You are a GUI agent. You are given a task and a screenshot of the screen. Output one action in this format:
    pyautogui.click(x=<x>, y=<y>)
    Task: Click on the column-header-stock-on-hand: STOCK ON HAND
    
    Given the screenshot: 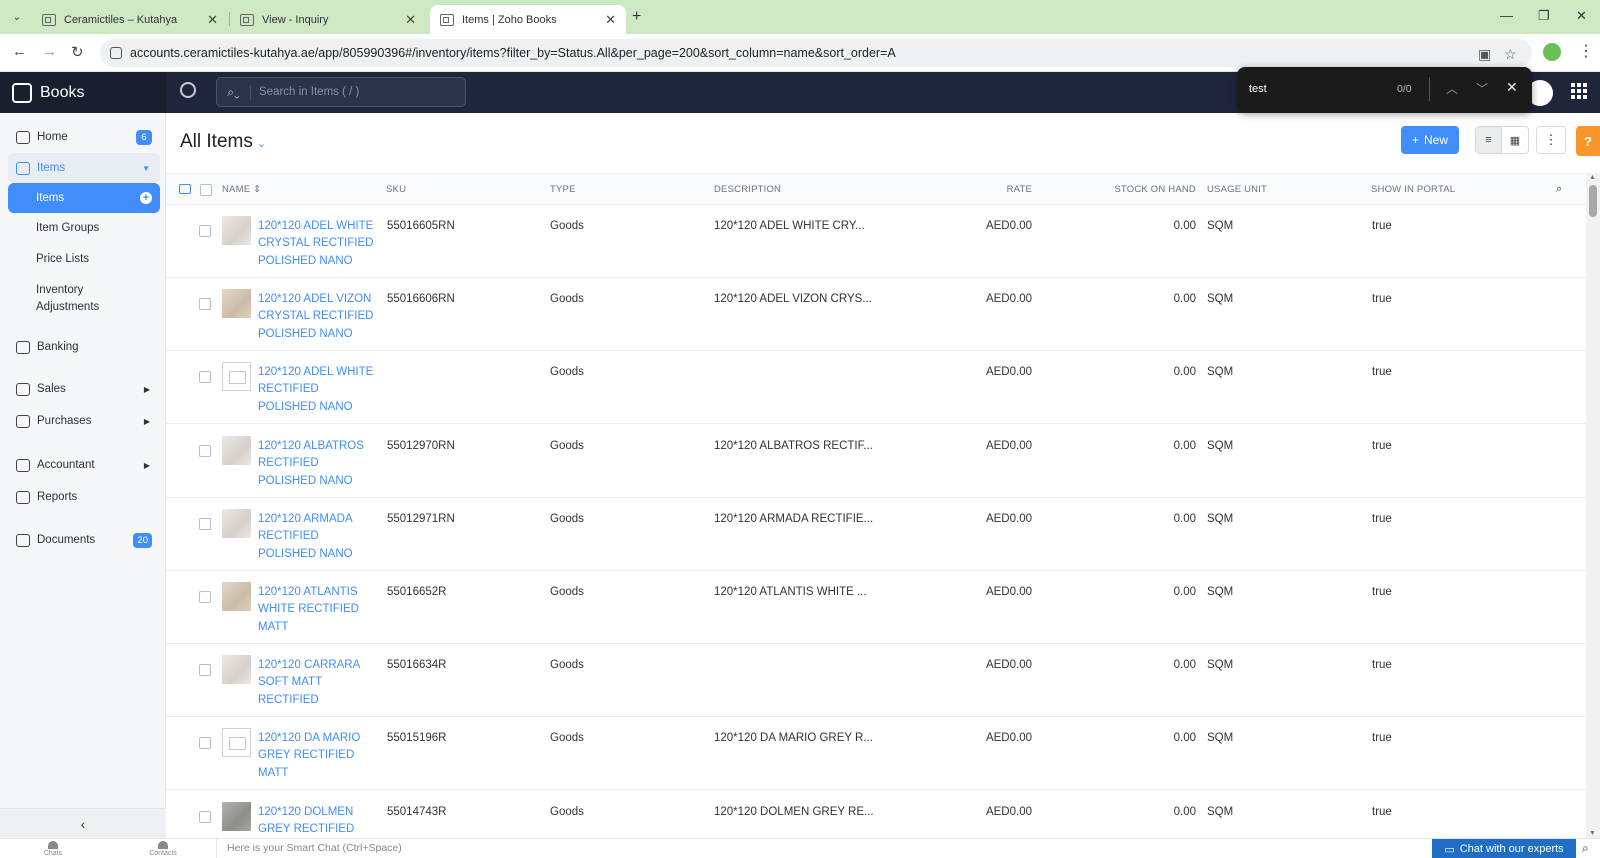 What is the action you would take?
    pyautogui.click(x=1131, y=189)
    